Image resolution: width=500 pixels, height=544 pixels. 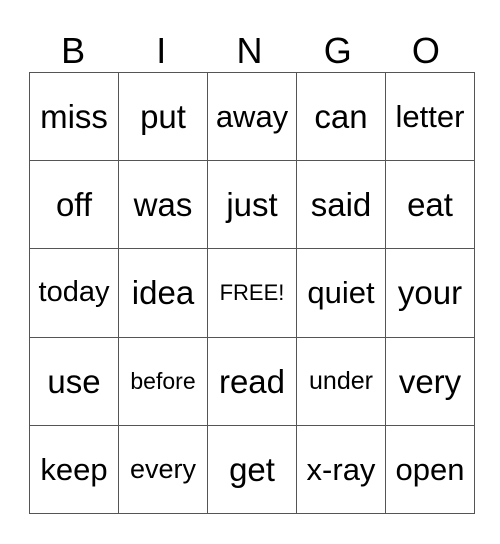 I want to click on grid-row: use before read under very, so click(x=252, y=381).